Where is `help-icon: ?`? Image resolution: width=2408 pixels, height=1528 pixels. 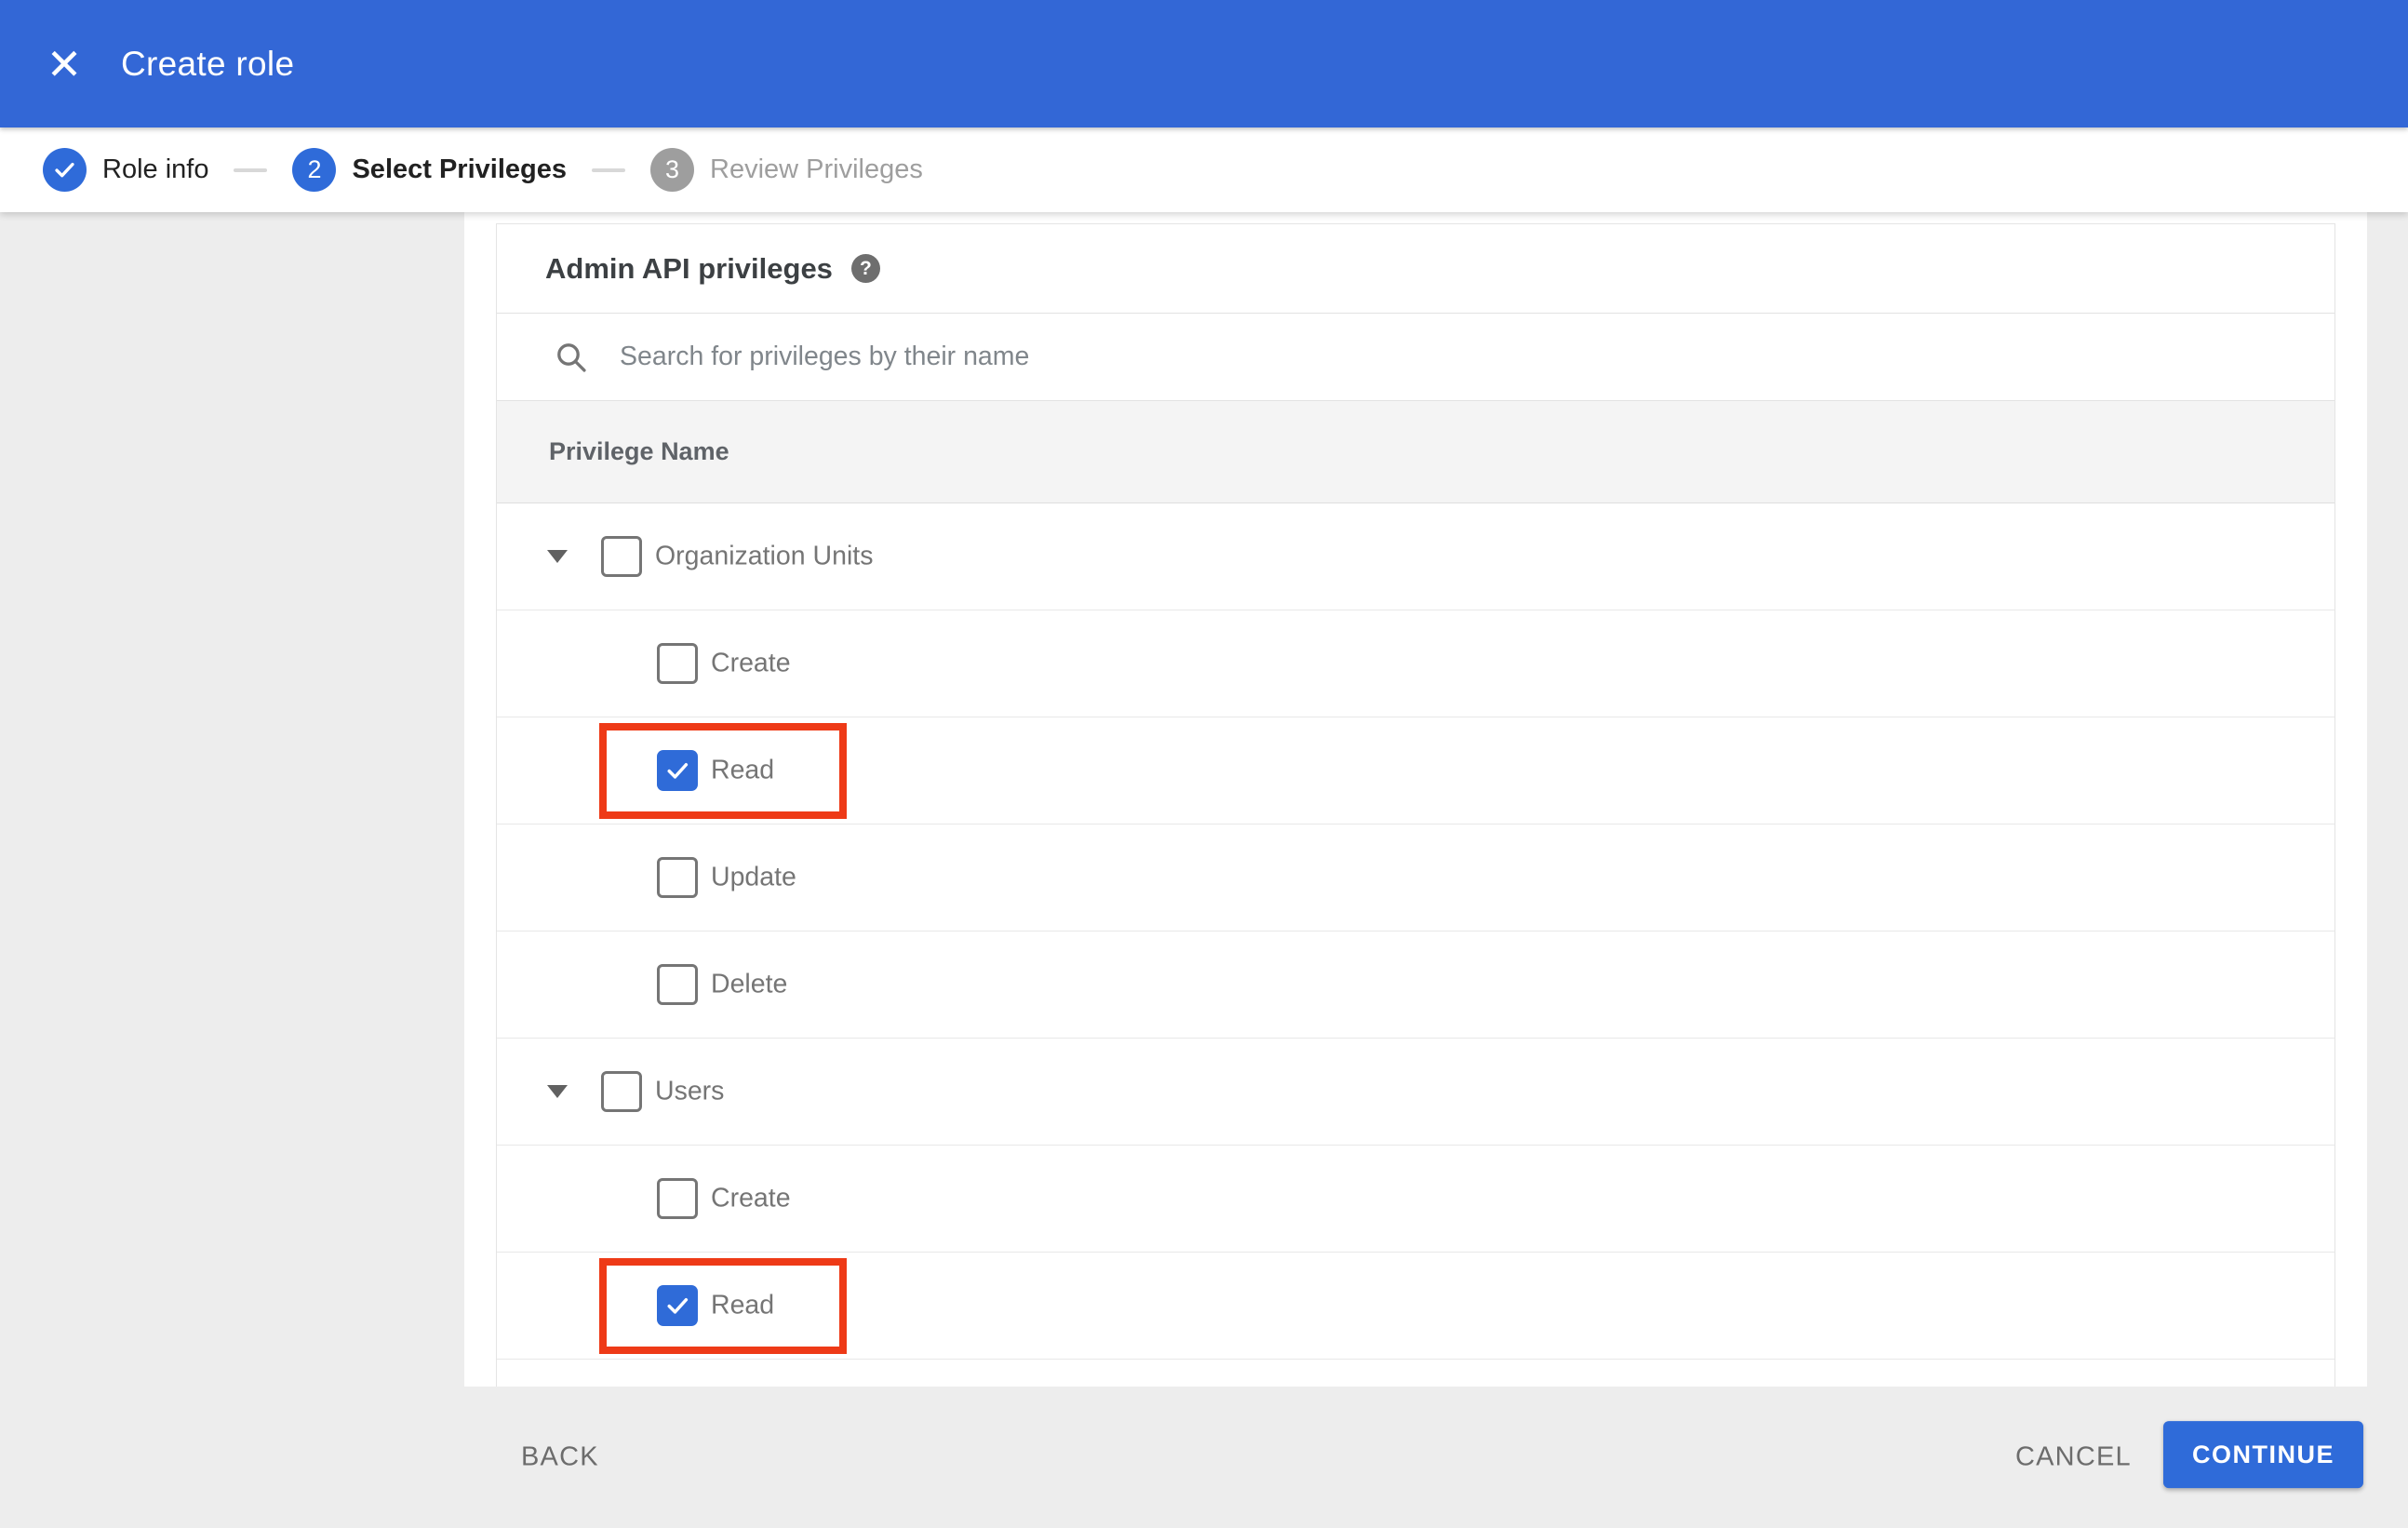 help-icon: ? is located at coordinates (865, 269).